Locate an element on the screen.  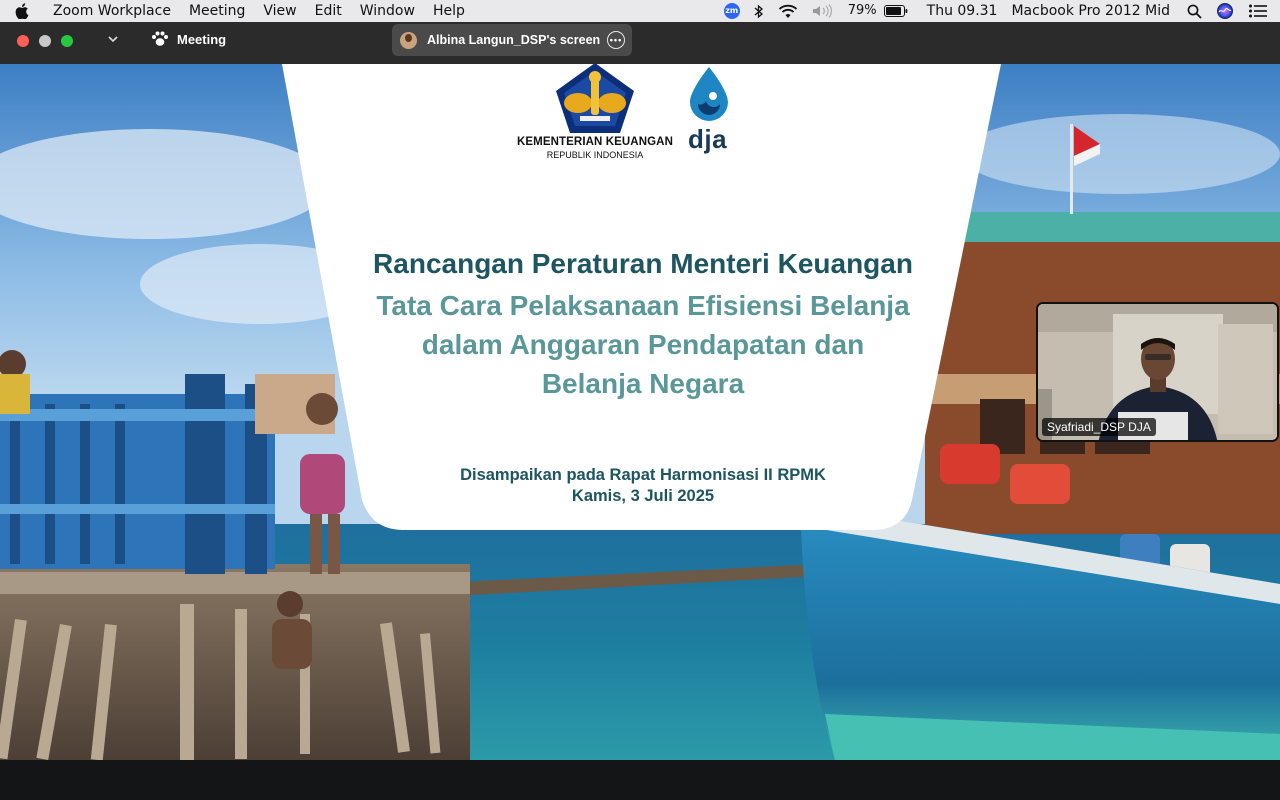
volume-icon is located at coordinates (823, 11).